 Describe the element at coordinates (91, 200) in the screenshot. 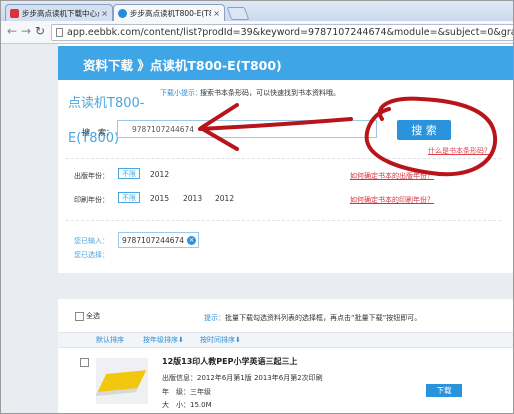

I see `print-year-label: 印刷年份：` at that location.